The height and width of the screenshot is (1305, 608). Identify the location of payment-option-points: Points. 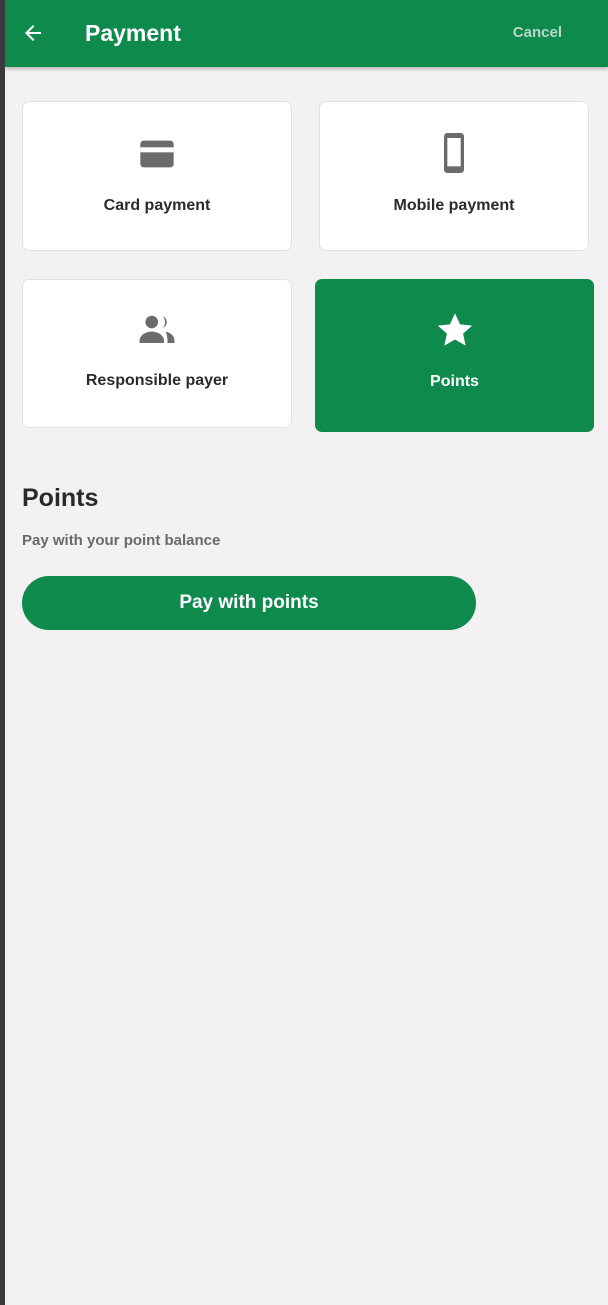
(454, 355).